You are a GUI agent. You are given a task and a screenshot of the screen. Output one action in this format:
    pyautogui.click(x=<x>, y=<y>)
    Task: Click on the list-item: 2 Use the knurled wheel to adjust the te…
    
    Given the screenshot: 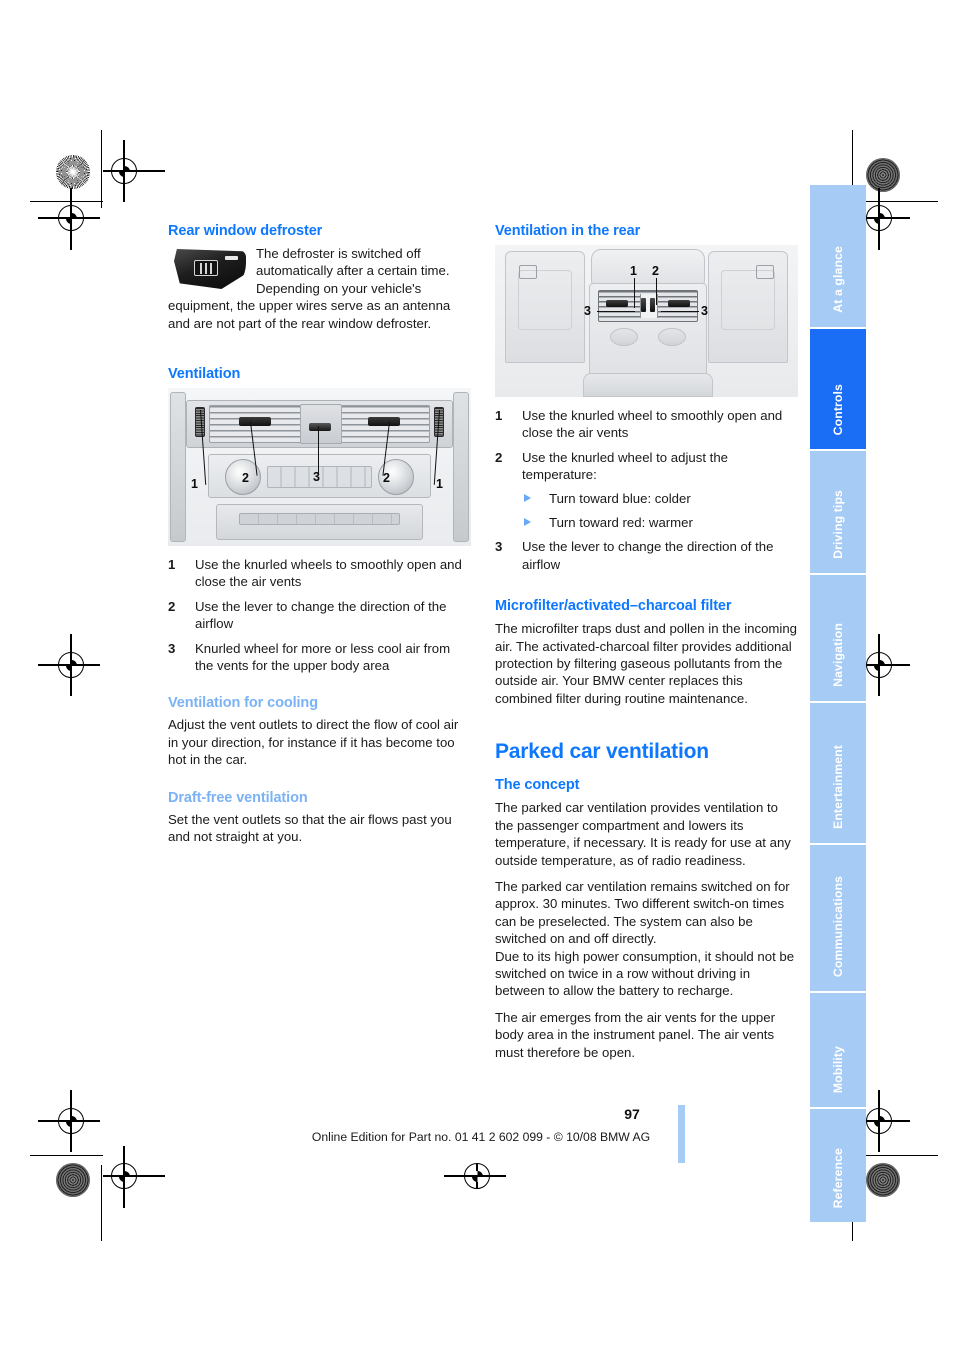 What is the action you would take?
    pyautogui.click(x=646, y=490)
    